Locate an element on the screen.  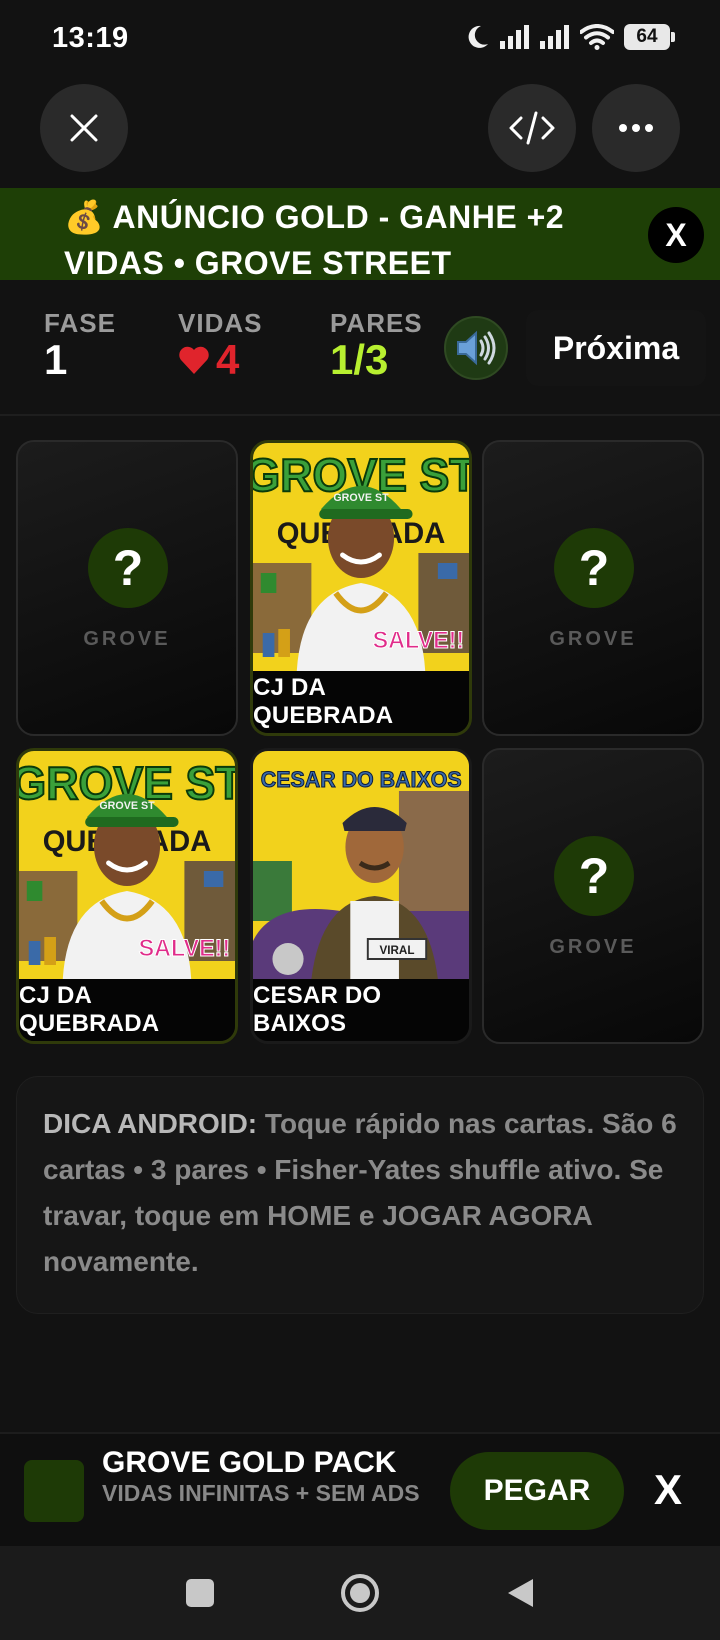
promo-subtitle: VIDAS INFINITAS + SEM ADS is located at coordinates (261, 1493).